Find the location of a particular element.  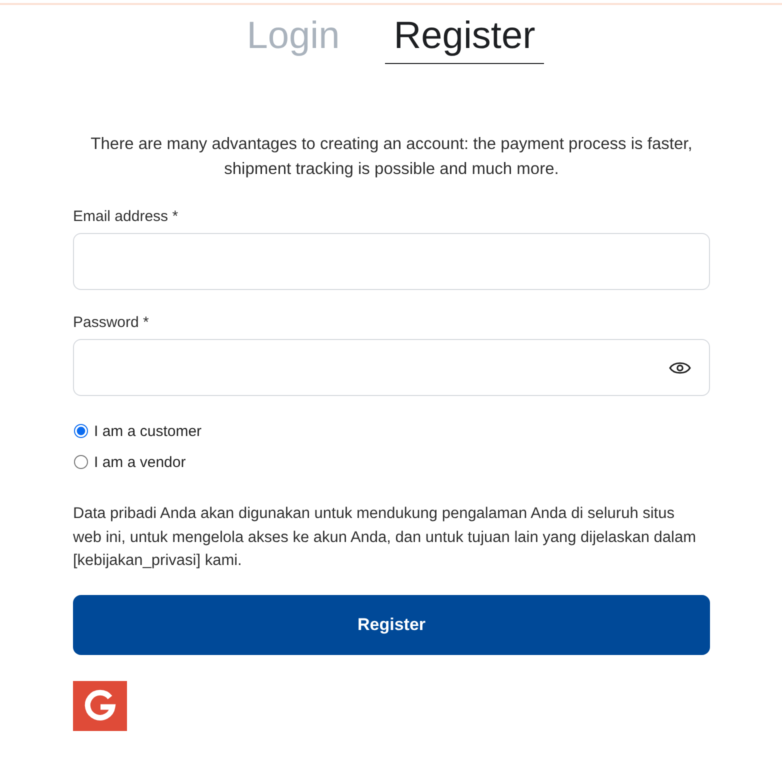

field-label: Email address * is located at coordinates (126, 217).